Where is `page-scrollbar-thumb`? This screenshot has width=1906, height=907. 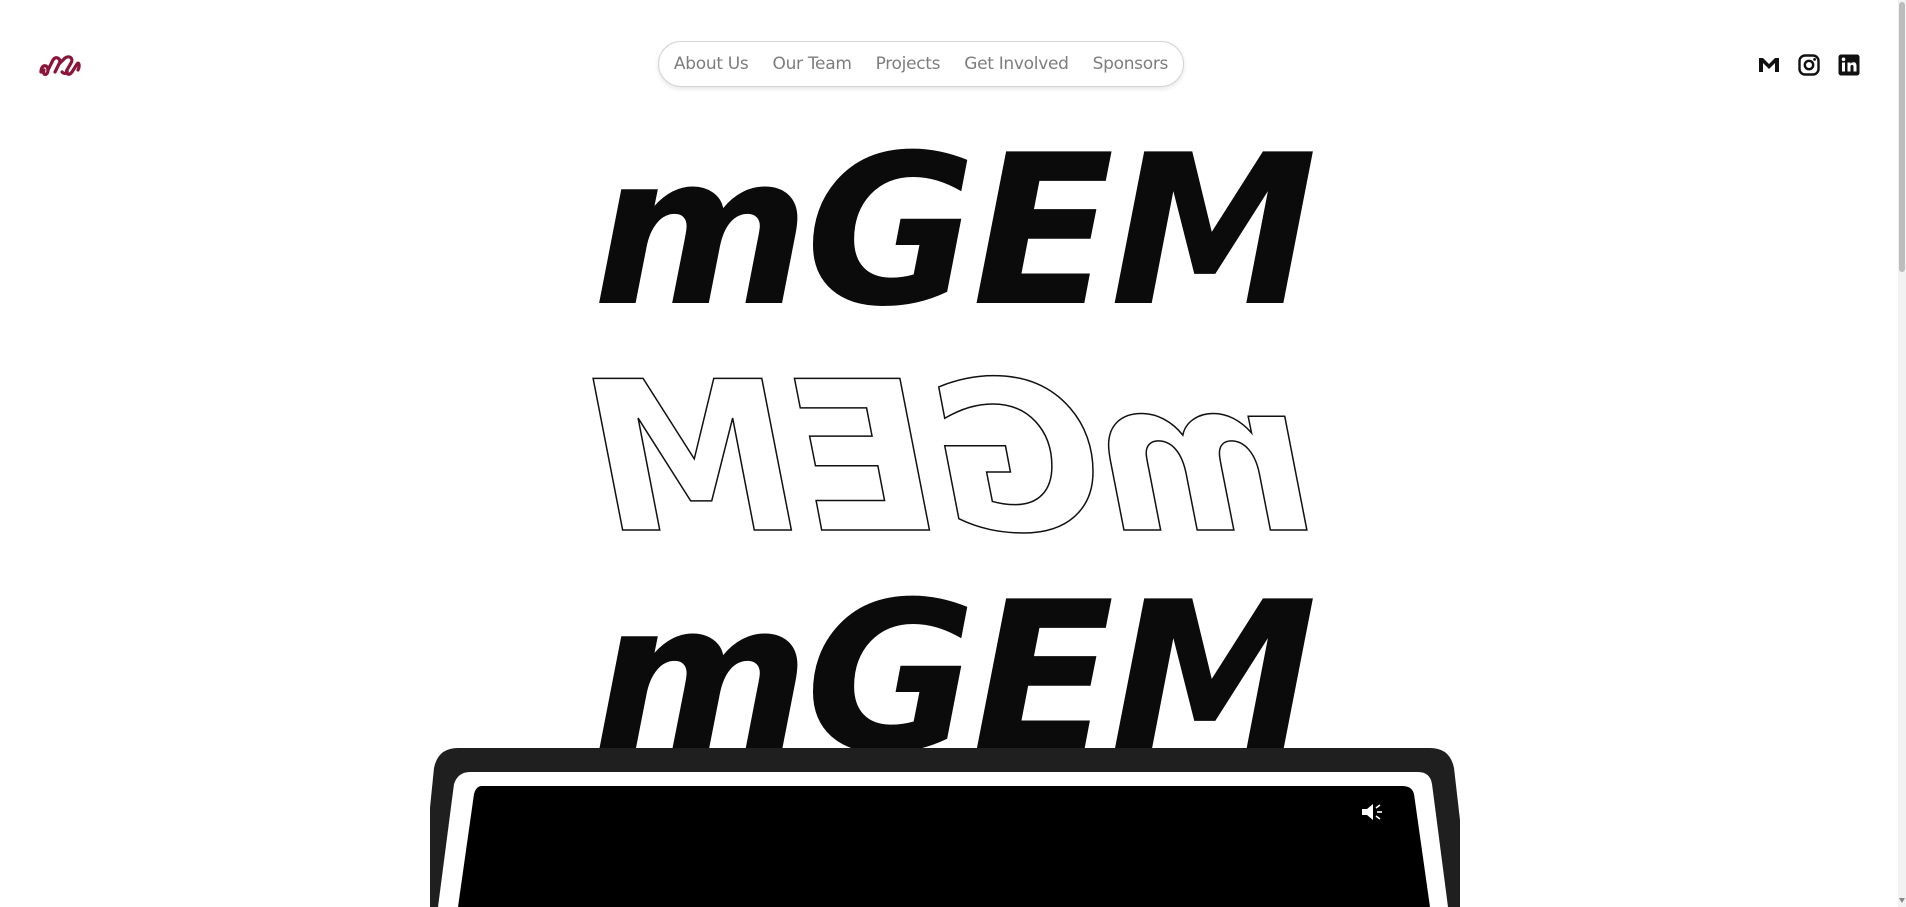 page-scrollbar-thumb is located at coordinates (1902, 137).